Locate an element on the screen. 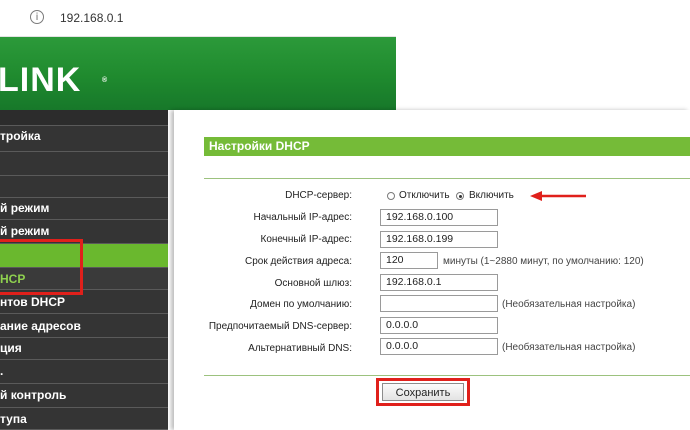  dhcp-enable-radio is located at coordinates (460, 196).